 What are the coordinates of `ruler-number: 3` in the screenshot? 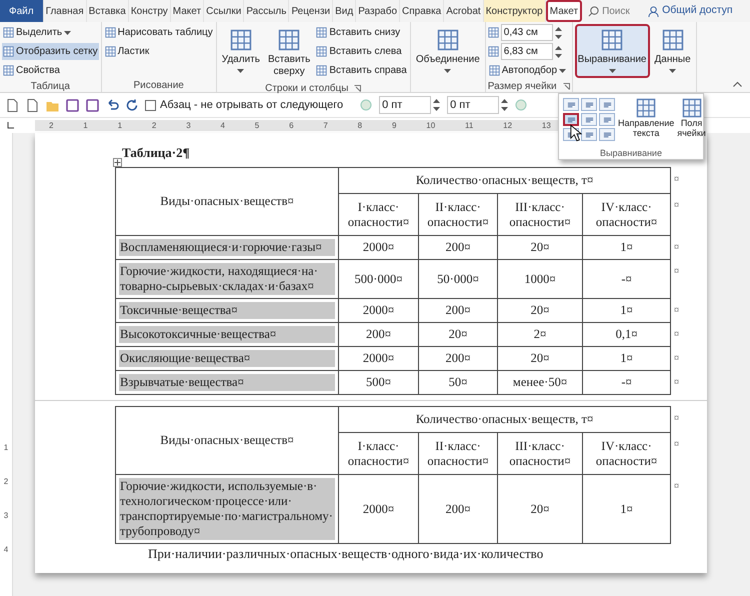 It's located at (6, 516).